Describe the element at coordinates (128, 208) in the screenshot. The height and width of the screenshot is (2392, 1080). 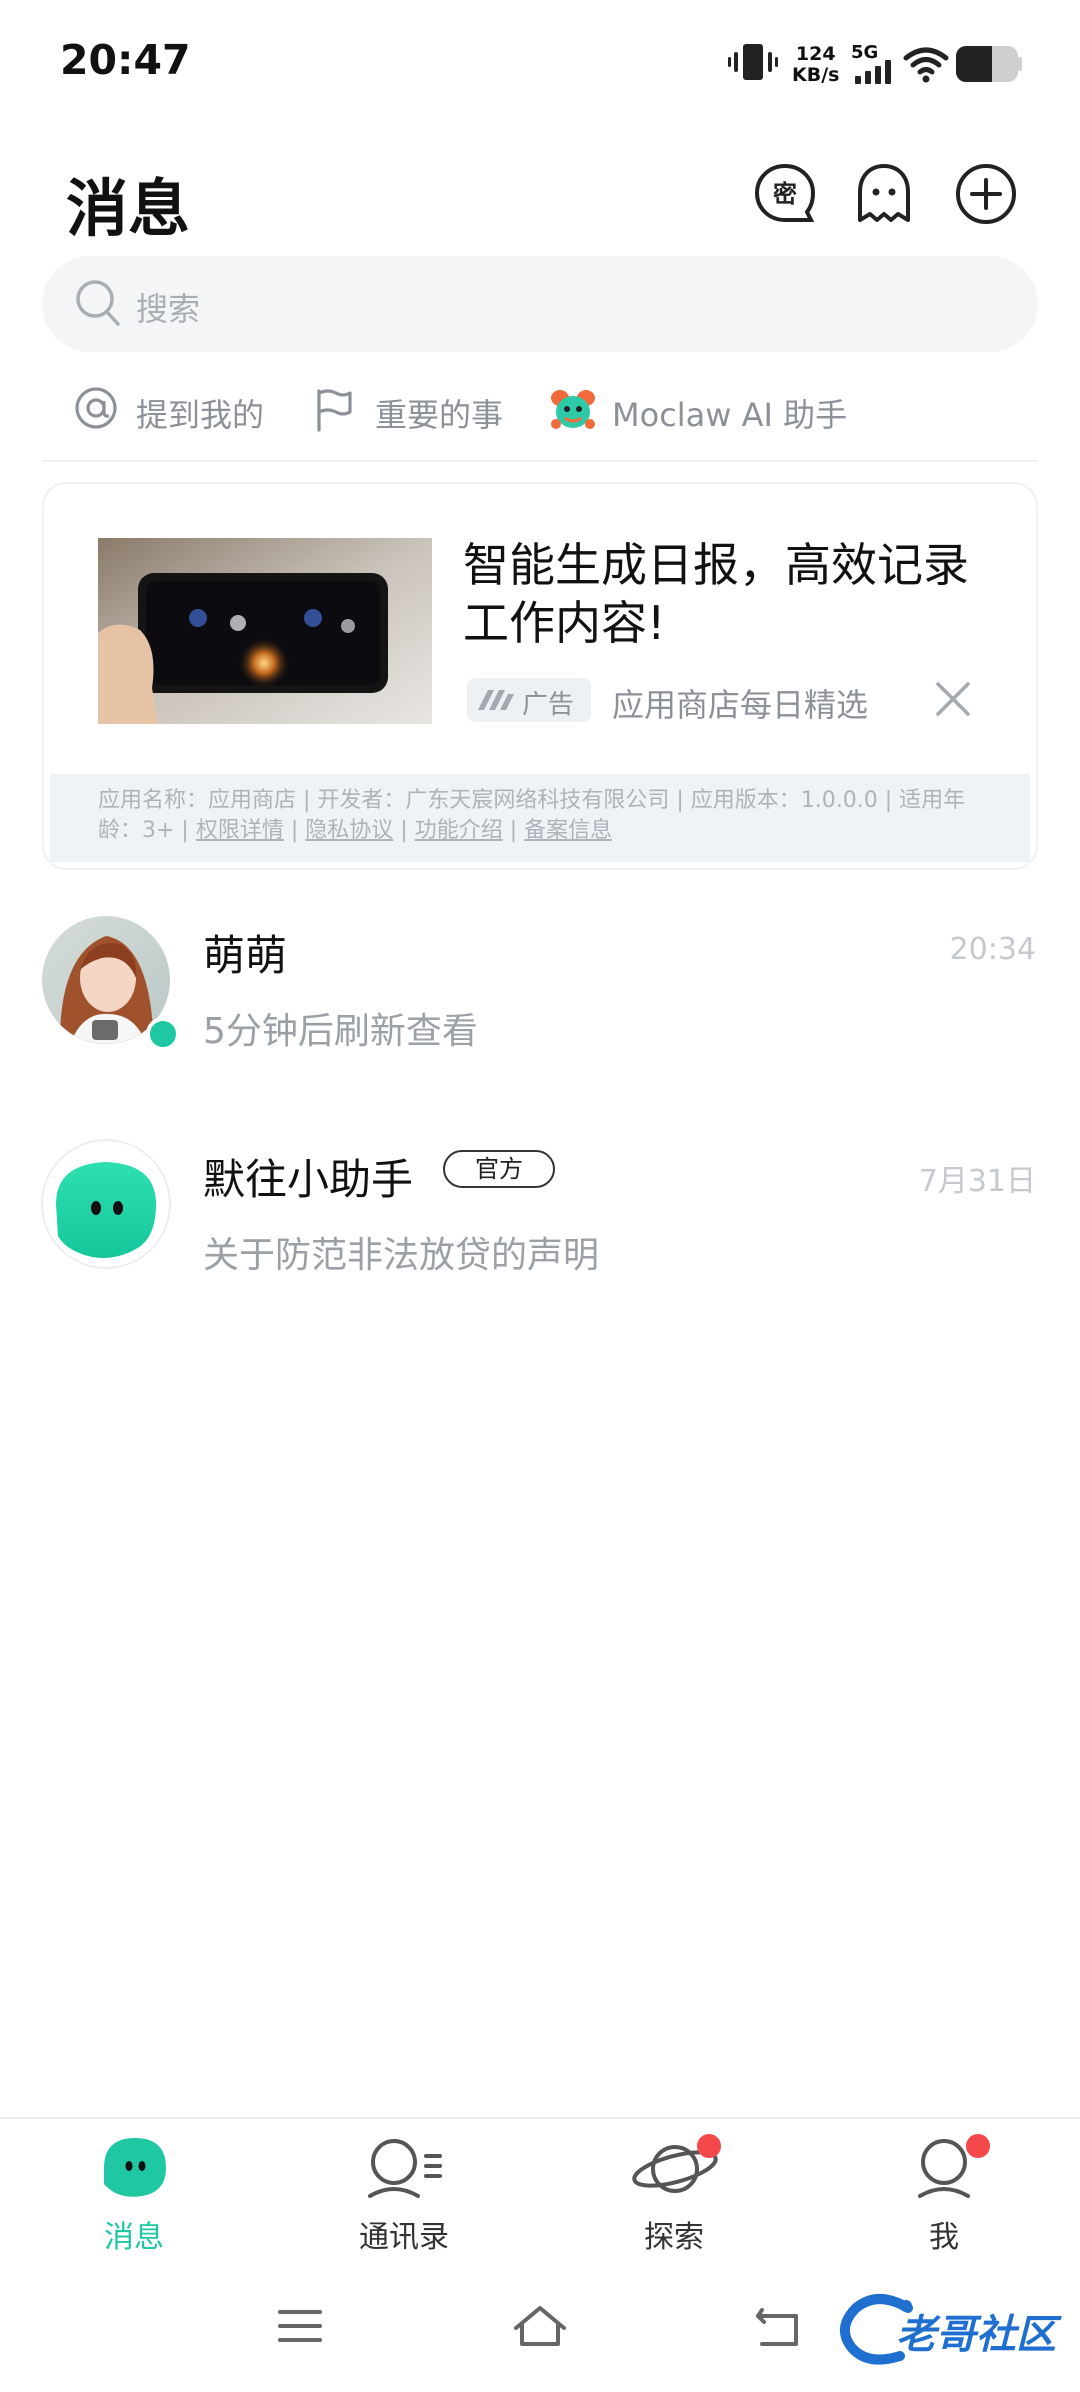
I see `page-title: 消息` at that location.